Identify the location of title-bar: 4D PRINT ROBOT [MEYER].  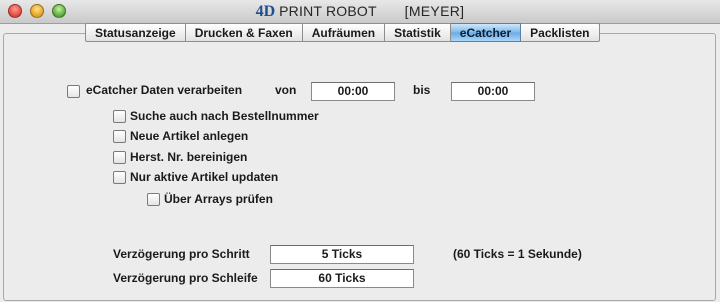
(360, 12).